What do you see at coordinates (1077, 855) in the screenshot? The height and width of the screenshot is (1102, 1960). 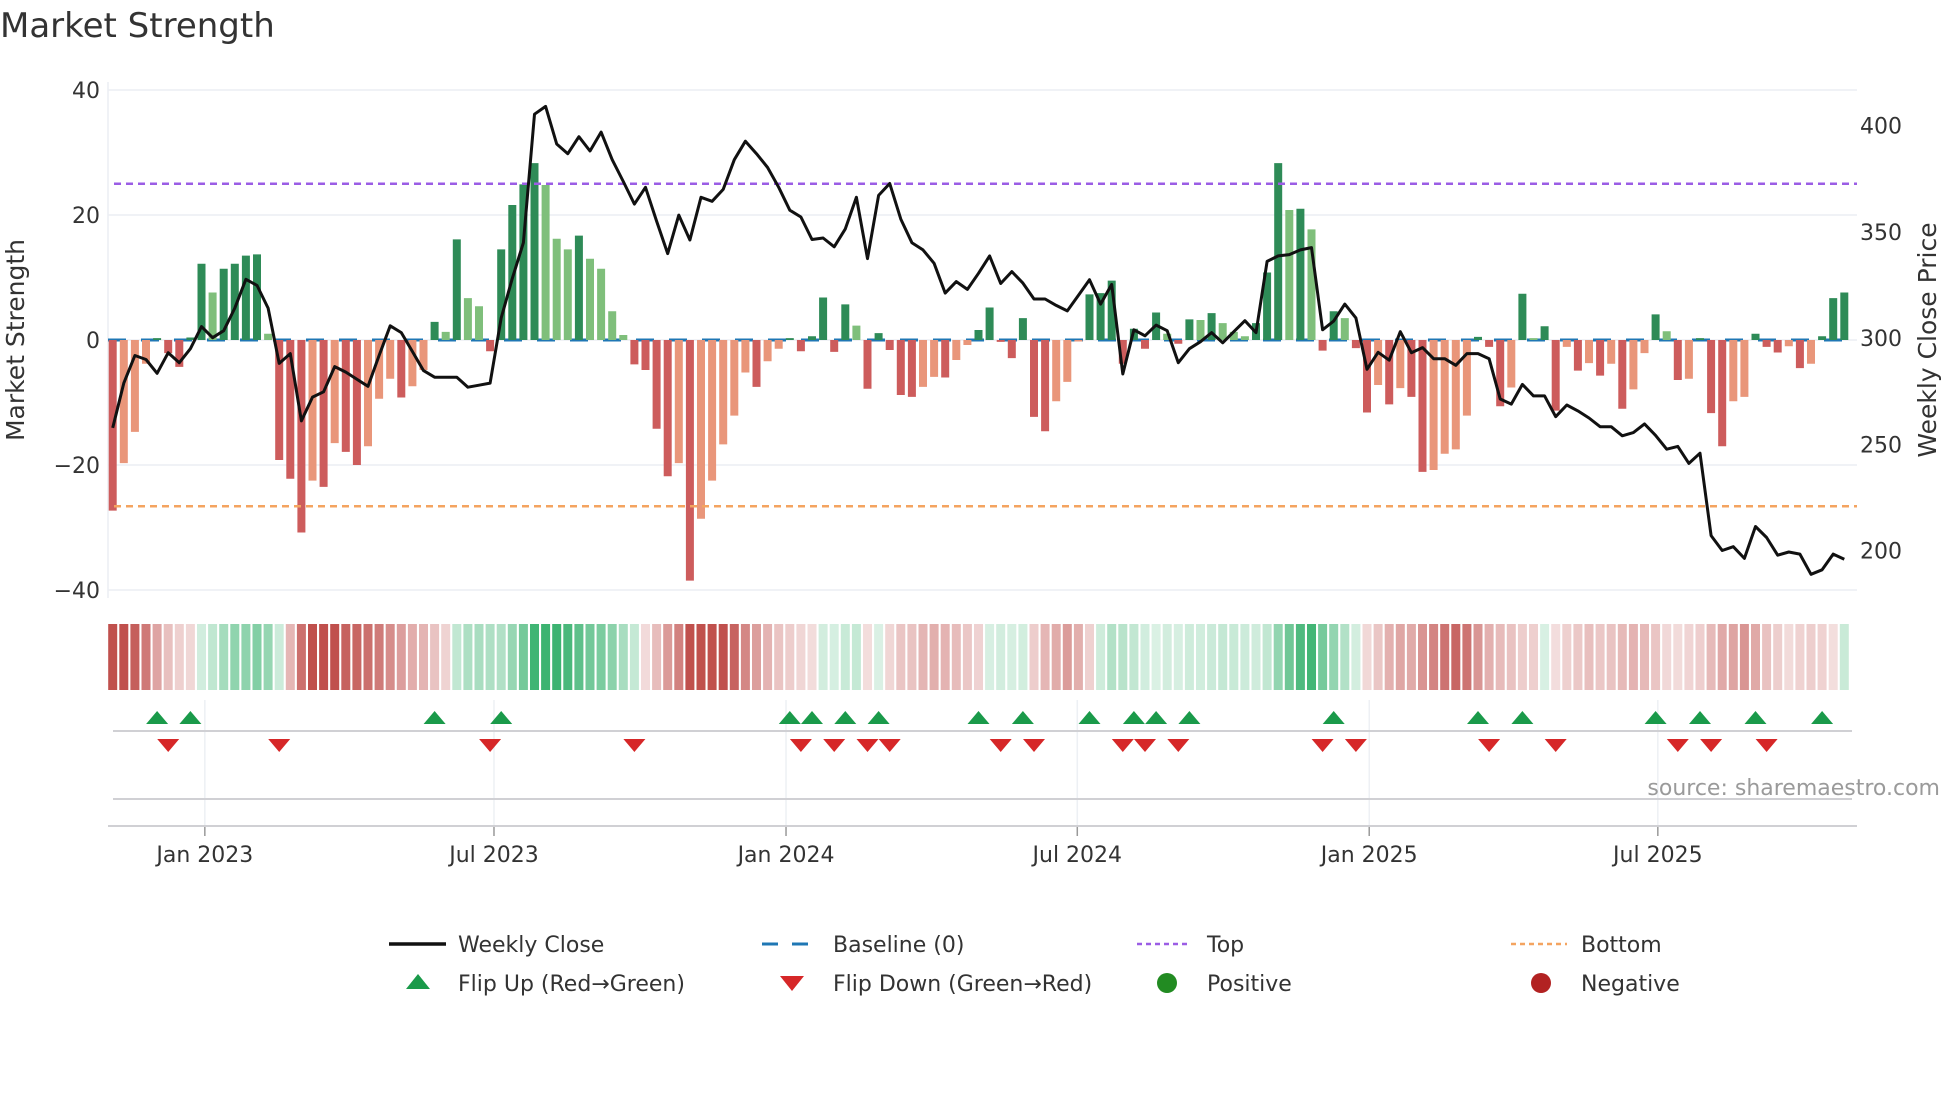 I see `x-tick-label: Jul 2024` at bounding box center [1077, 855].